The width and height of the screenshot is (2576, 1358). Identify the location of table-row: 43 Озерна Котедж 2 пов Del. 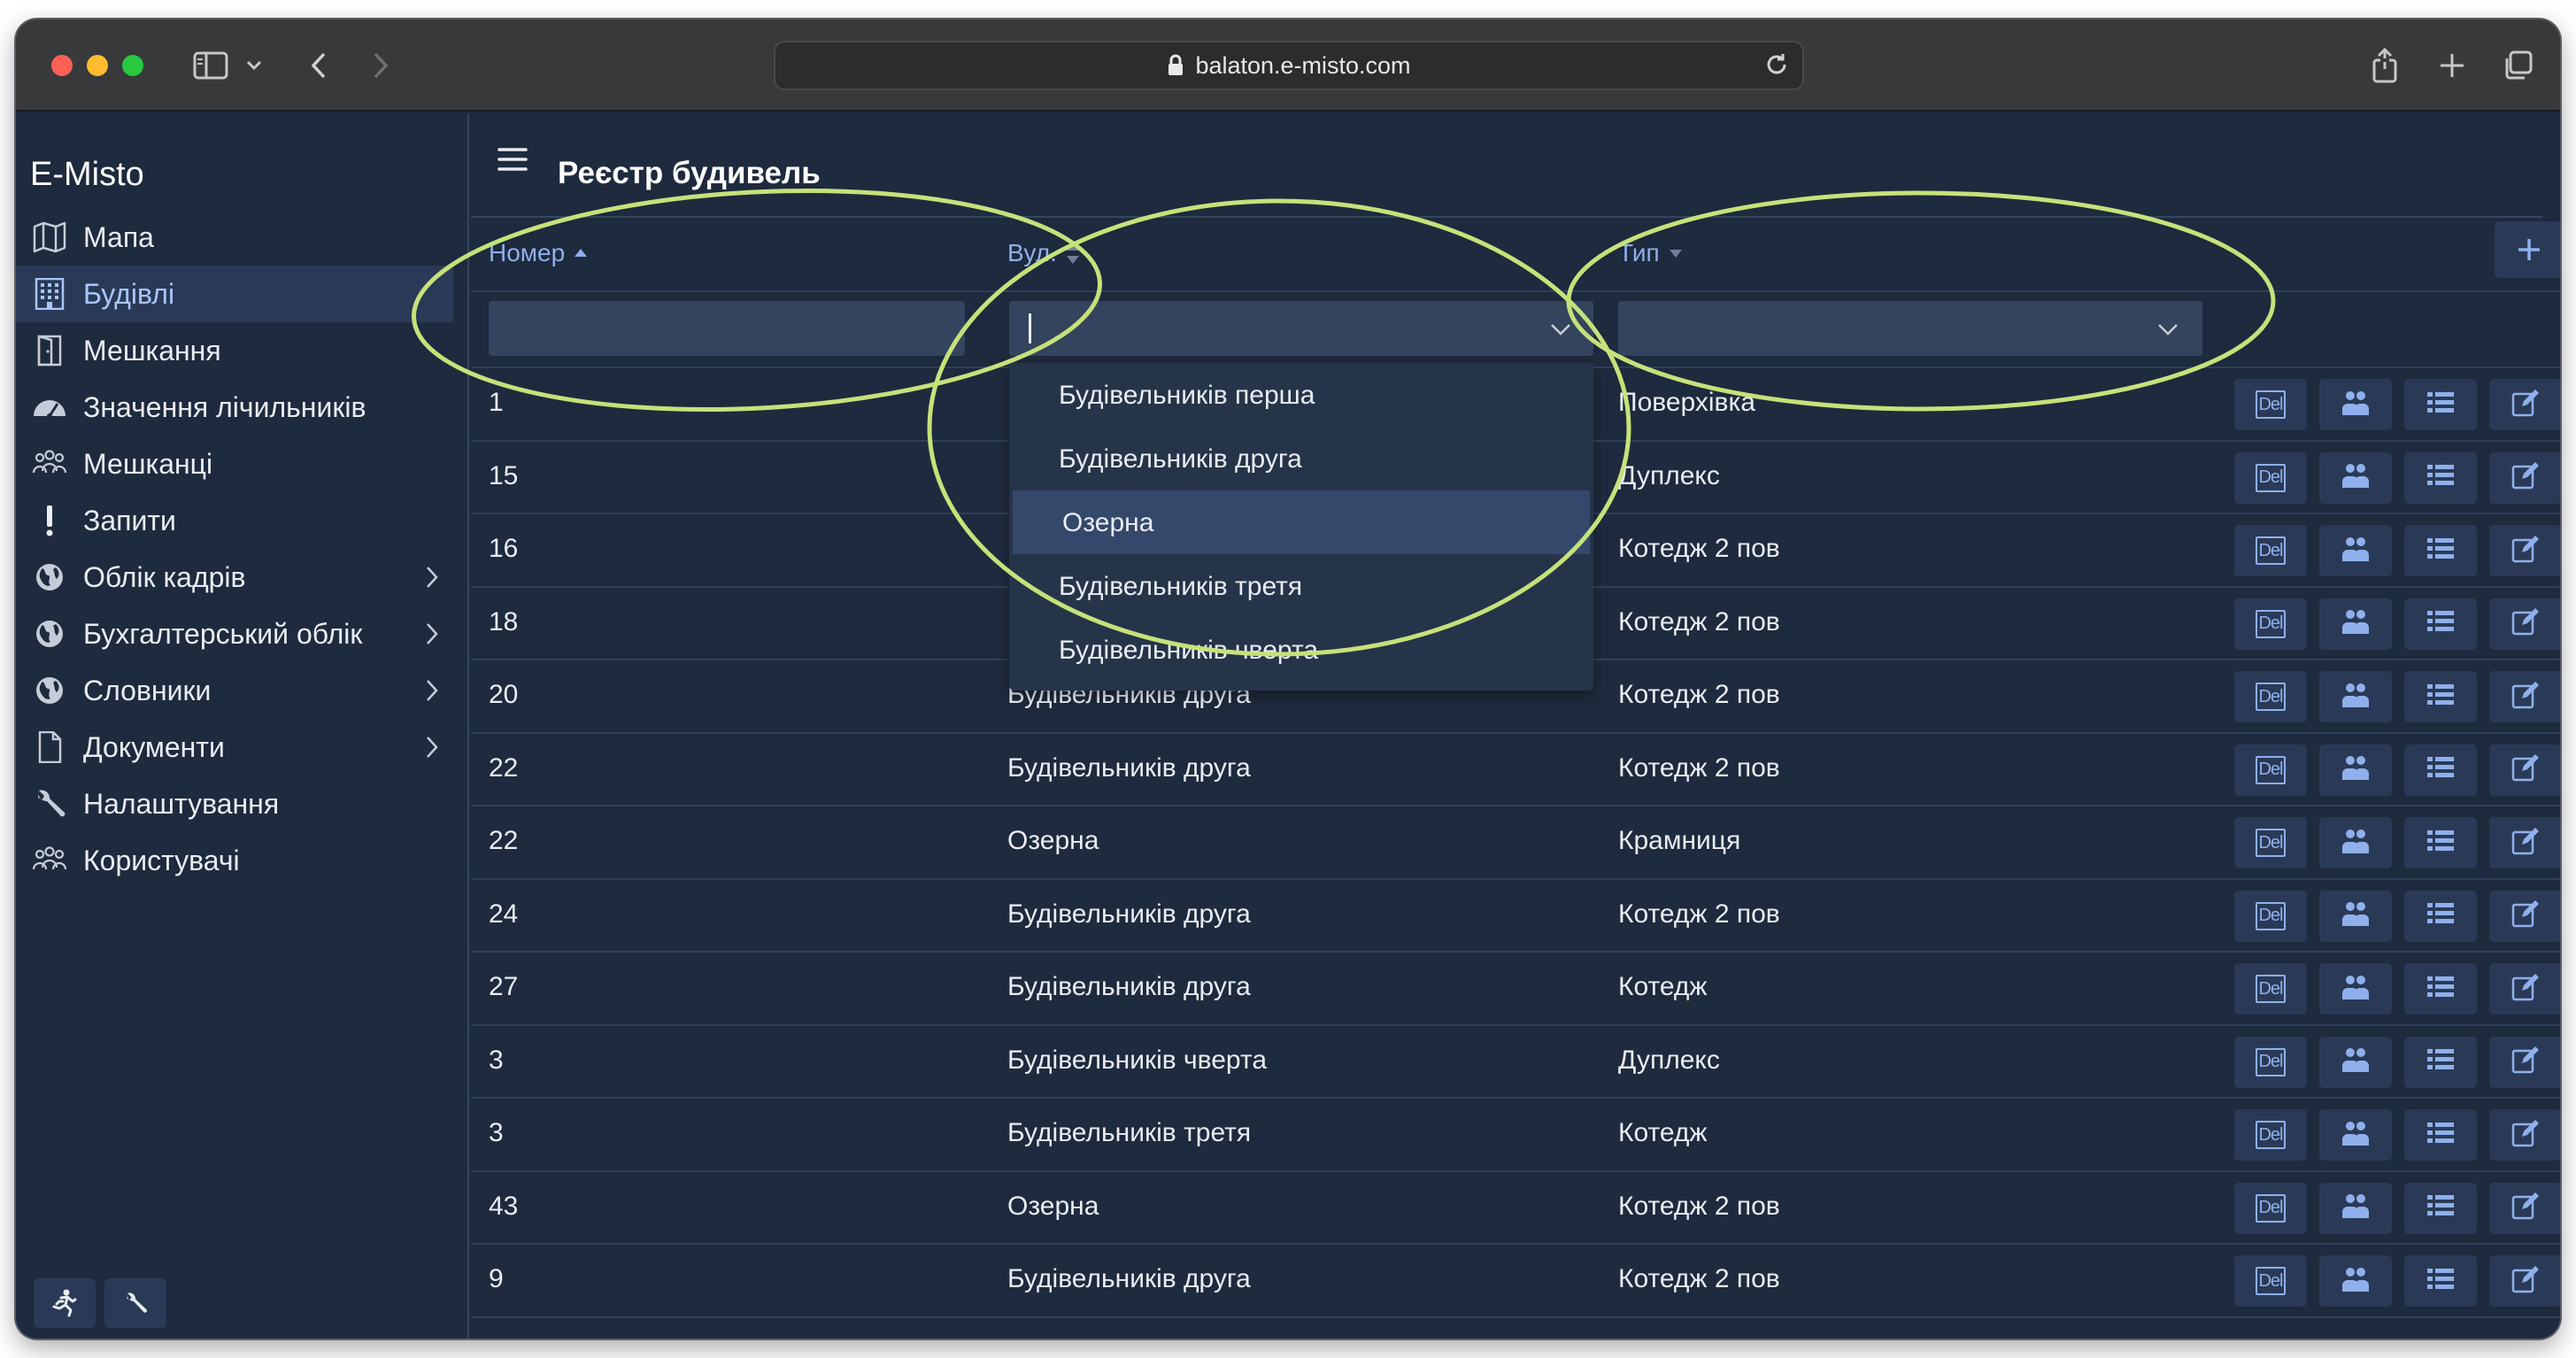
(1515, 1208).